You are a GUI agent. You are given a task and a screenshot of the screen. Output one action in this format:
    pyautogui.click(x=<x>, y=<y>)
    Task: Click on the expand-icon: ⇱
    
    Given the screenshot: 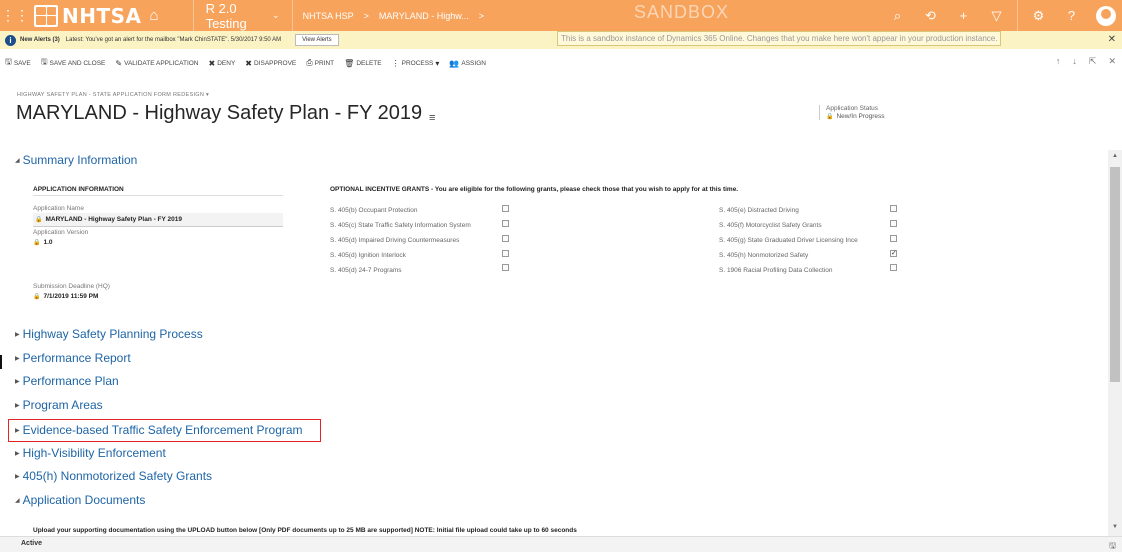 What is the action you would take?
    pyautogui.click(x=1093, y=61)
    